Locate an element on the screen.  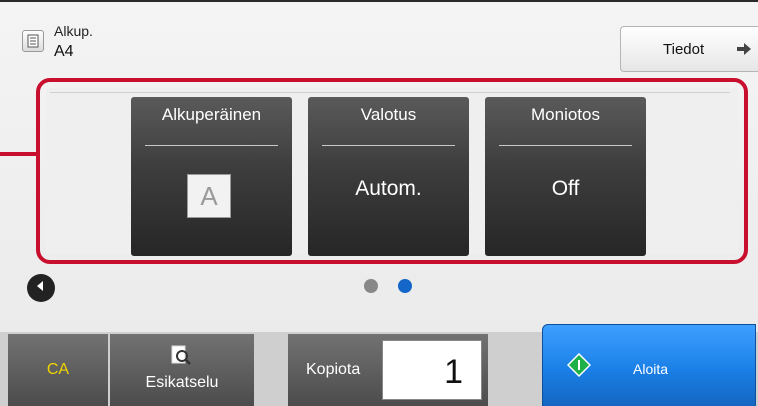
copies-control: Kopiota 1 is located at coordinates (388, 370).